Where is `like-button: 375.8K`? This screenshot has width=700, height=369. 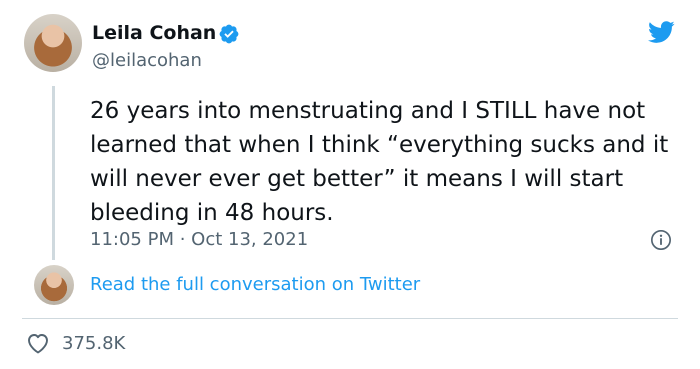
like-button: 375.8K is located at coordinates (75, 343).